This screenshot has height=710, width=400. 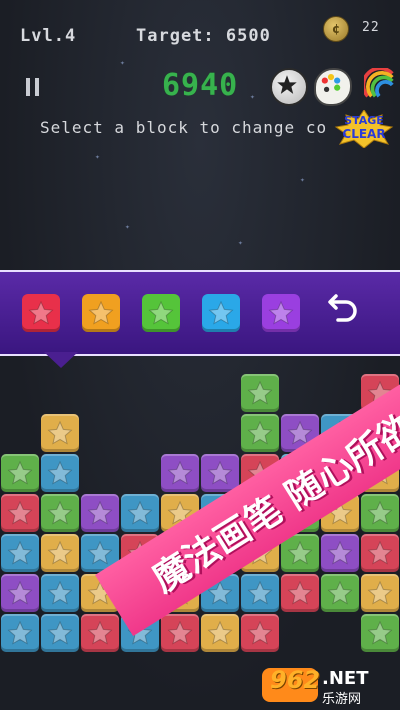 I want to click on site-watermark: 962 .NET 乐游网, so click(x=329, y=685).